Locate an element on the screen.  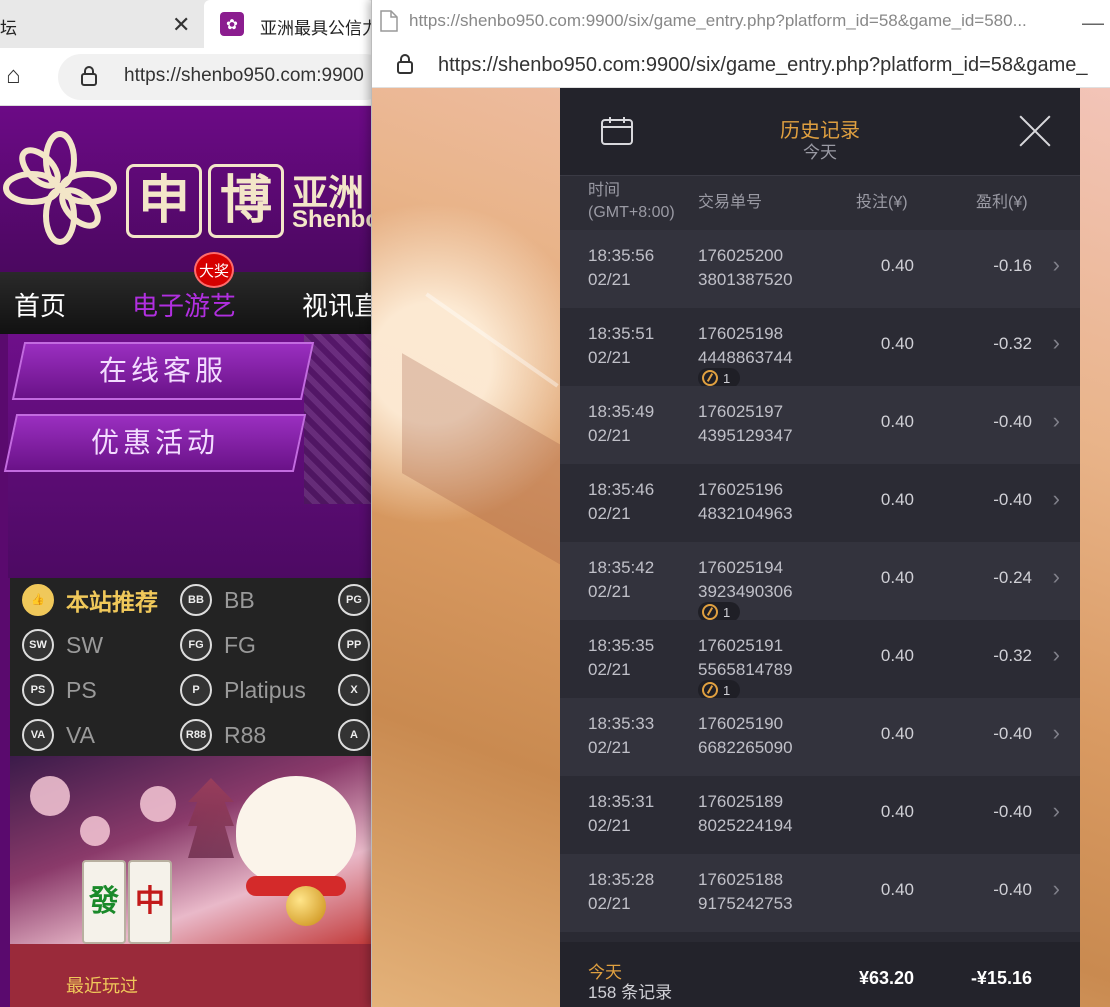
row-order: 176025198 4448863744 is located at coordinates (745, 346).